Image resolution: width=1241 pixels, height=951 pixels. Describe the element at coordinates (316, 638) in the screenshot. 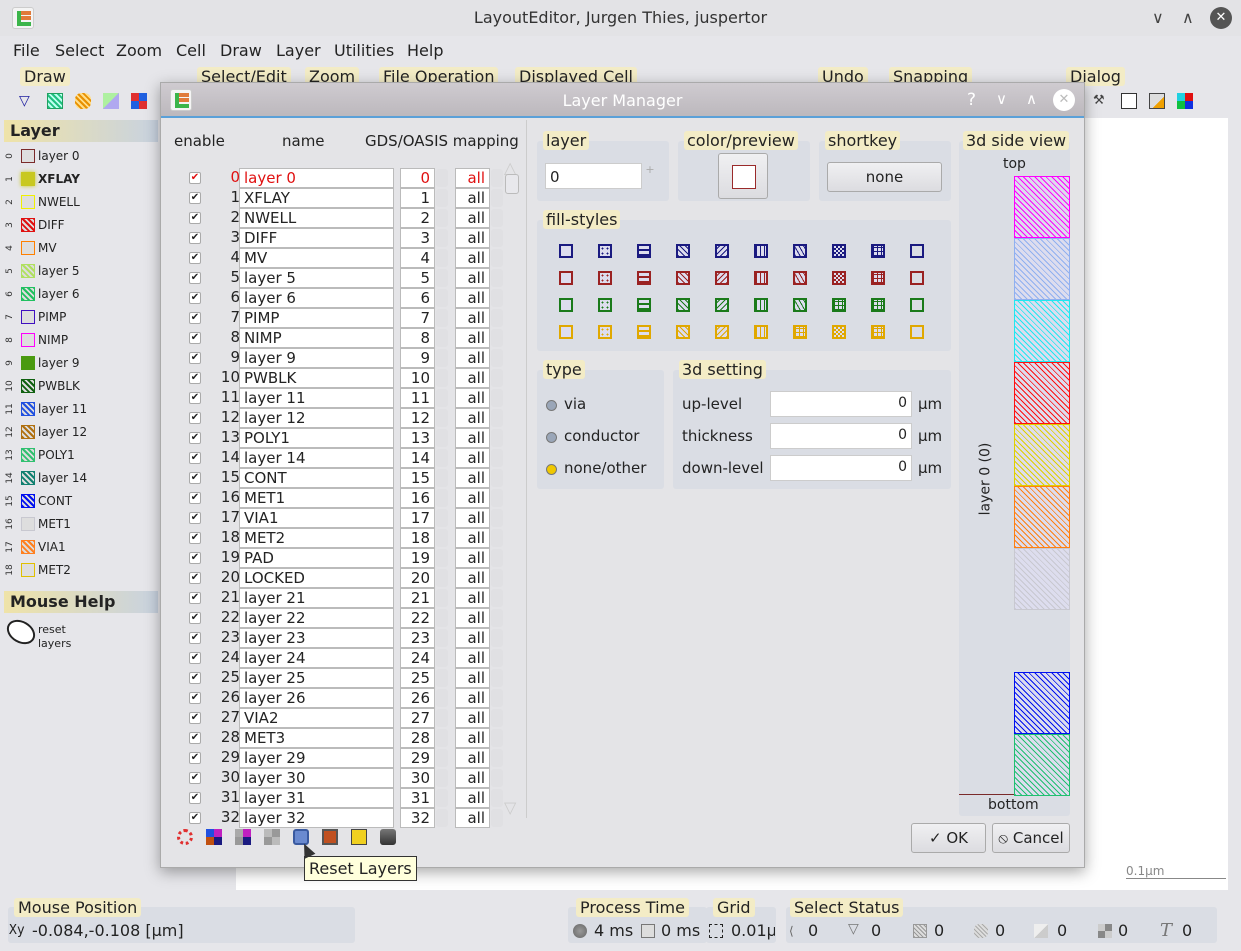

I see `layer-name-input: layer 23` at that location.